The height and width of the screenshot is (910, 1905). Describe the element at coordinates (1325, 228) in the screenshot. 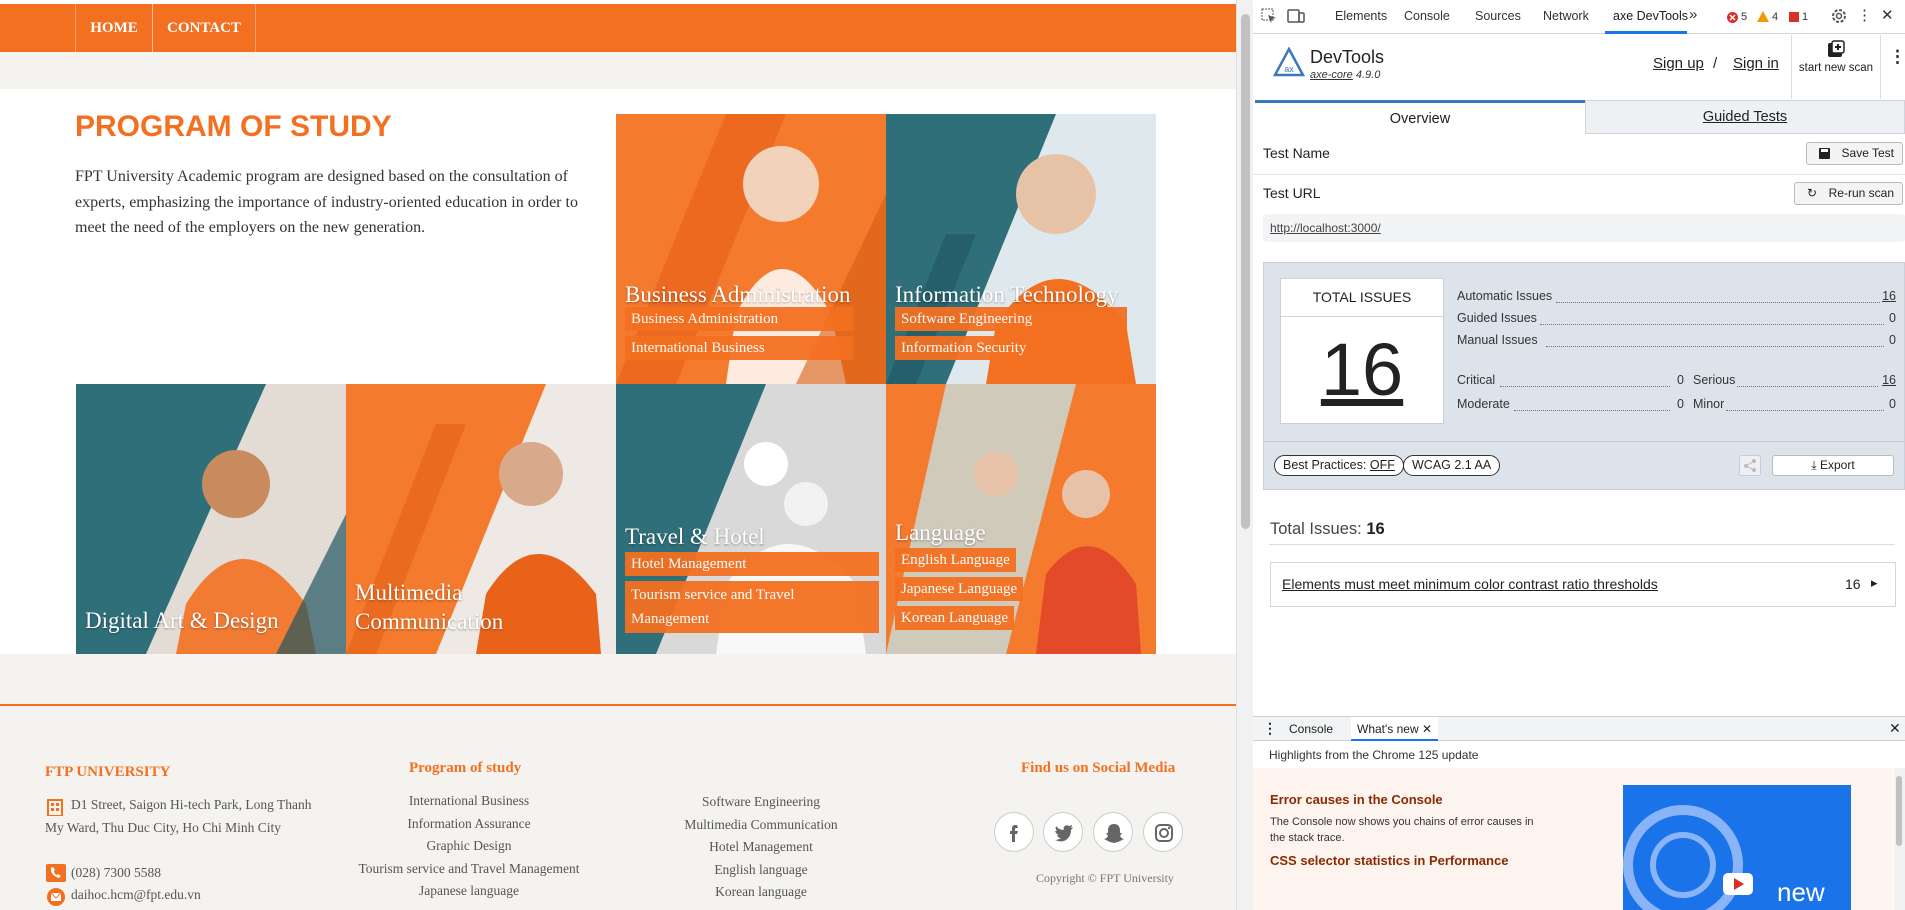

I see `test-url-value: http://localhost:3000/` at that location.